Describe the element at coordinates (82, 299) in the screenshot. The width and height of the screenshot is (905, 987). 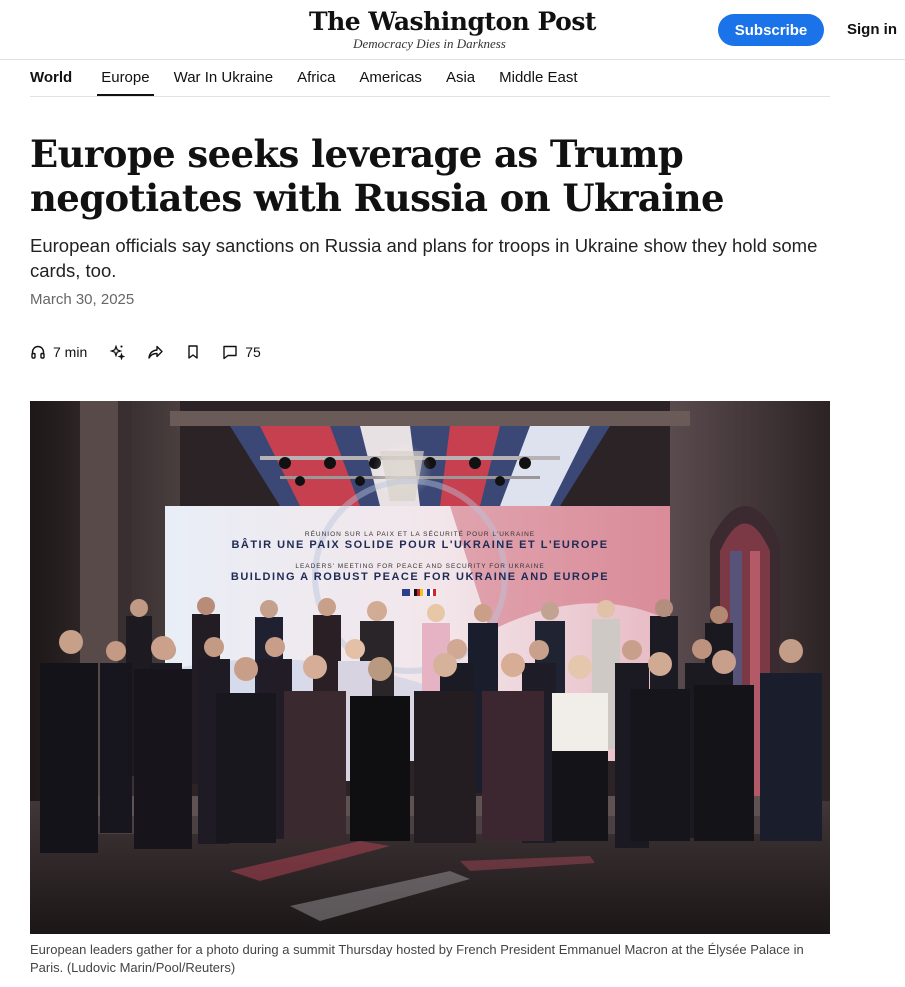
I see `article-date: March 30, 2025` at that location.